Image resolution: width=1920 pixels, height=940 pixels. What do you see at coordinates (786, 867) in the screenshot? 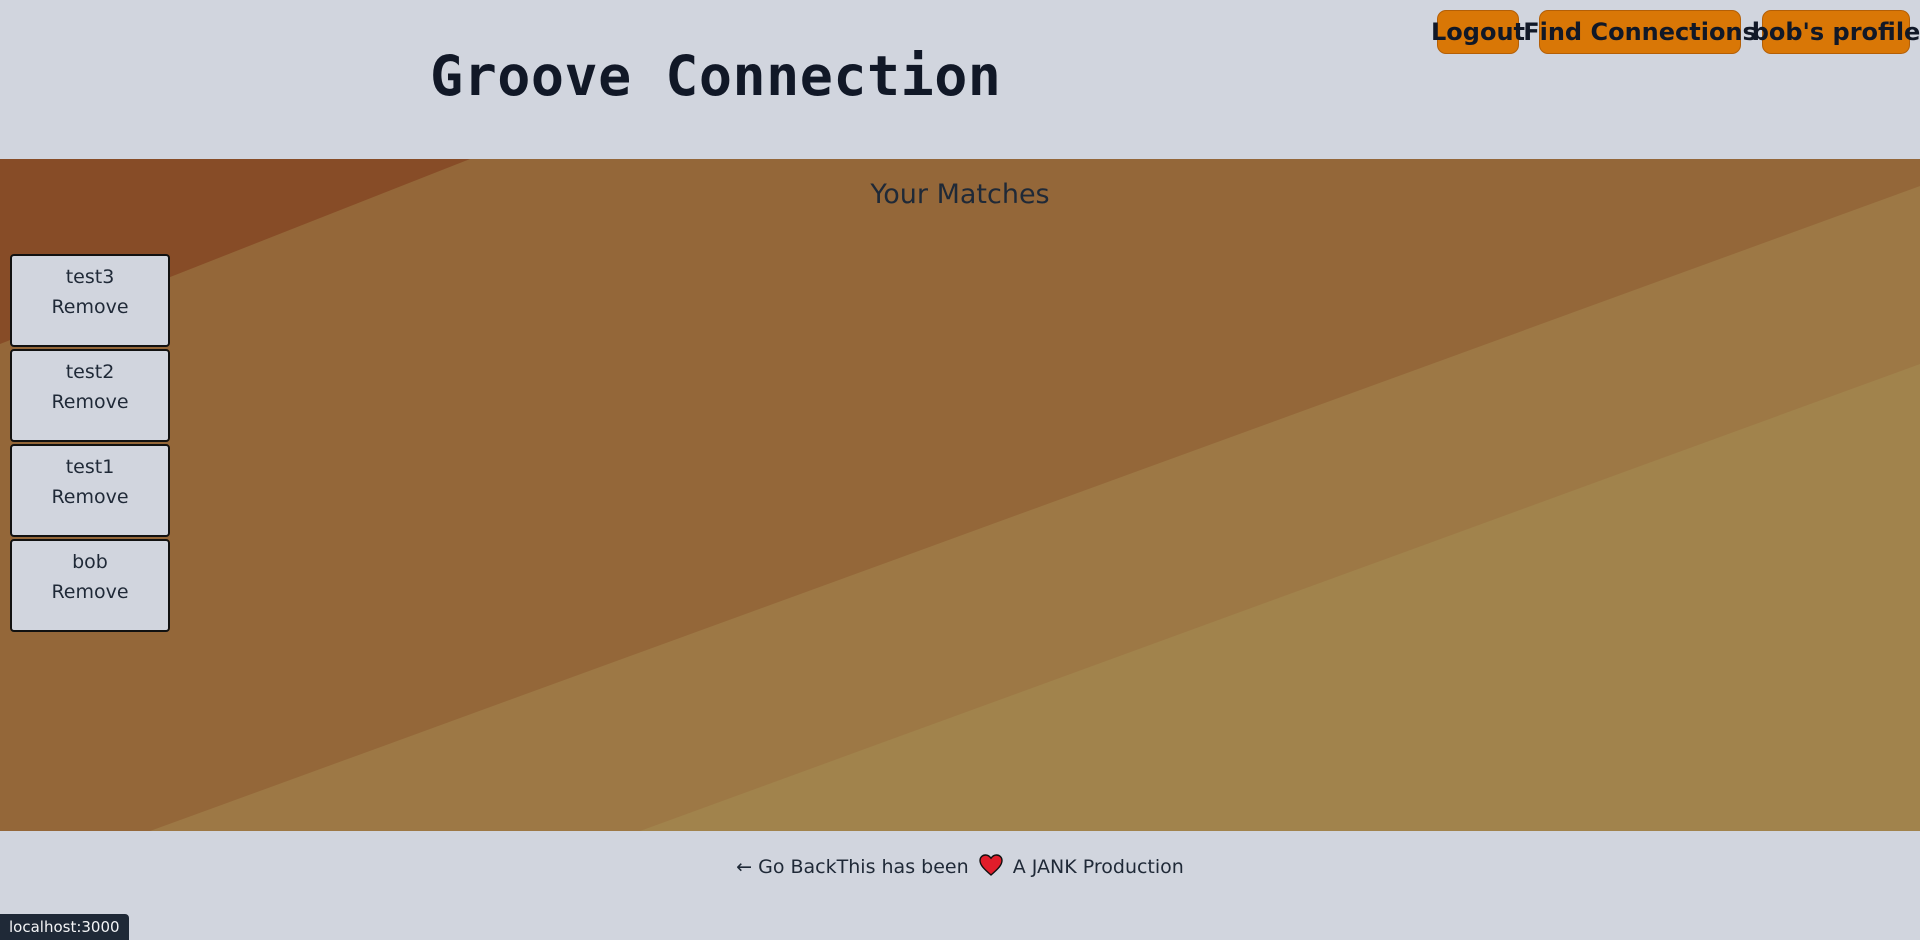
I see `go-back-link: ← Go Back` at bounding box center [786, 867].